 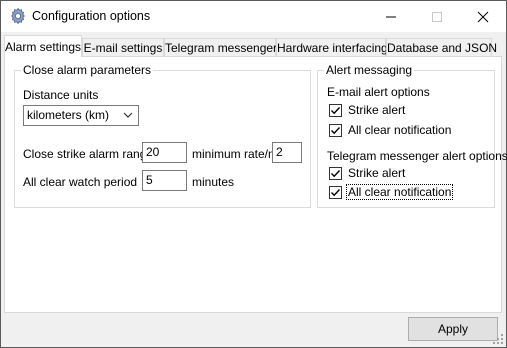 I want to click on tab-database-and-json: Database and JSON, so click(x=441, y=47).